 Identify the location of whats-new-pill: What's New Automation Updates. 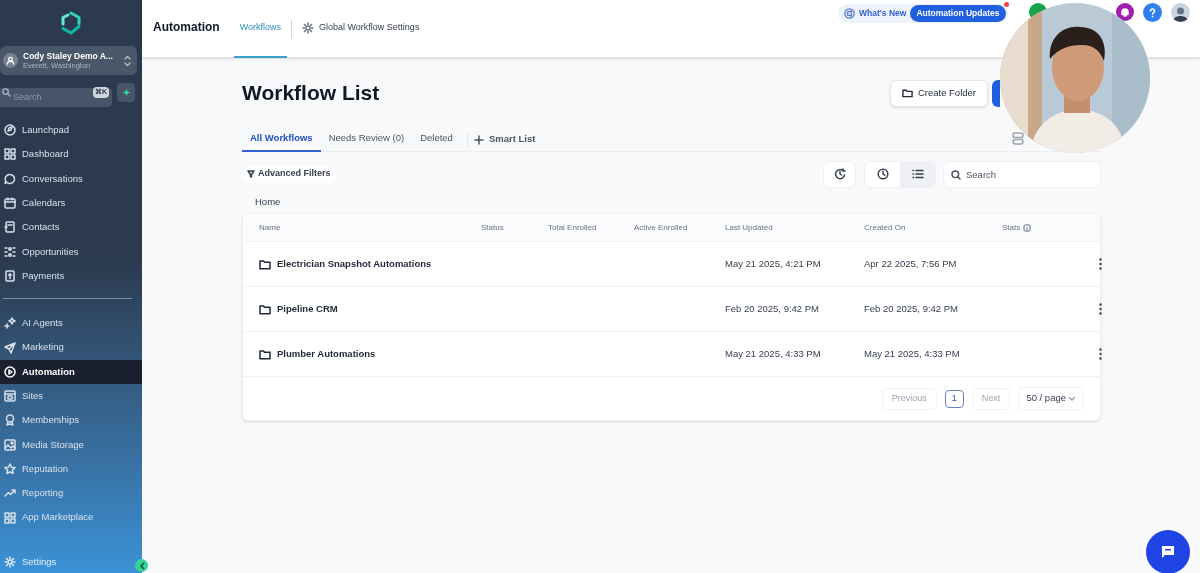
(923, 13).